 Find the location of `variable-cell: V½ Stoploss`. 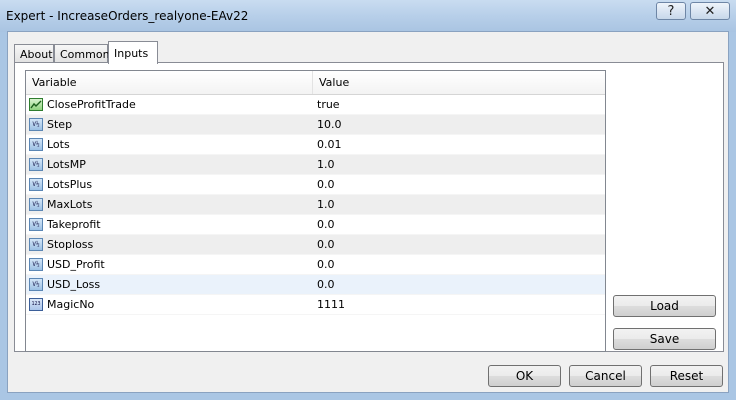

variable-cell: V½ Stoploss is located at coordinates (169, 244).